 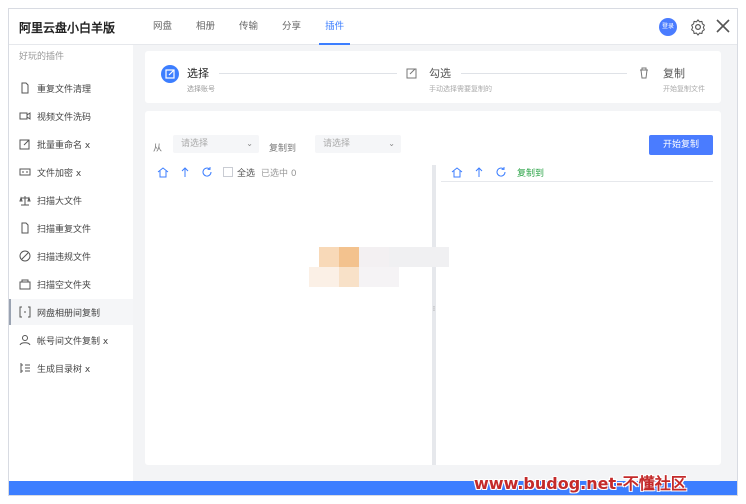 What do you see at coordinates (25, 172) in the screenshot?
I see `encrypt-icon` at bounding box center [25, 172].